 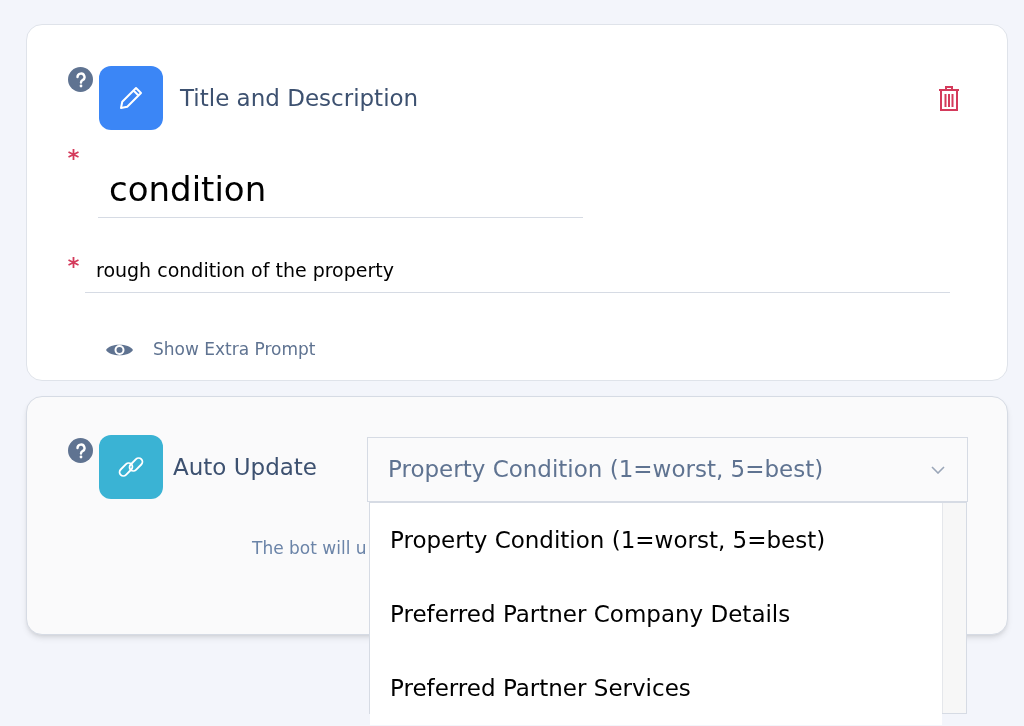 What do you see at coordinates (667, 469) in the screenshot?
I see `field-select: Property Condition (1=worst, 5=best)` at bounding box center [667, 469].